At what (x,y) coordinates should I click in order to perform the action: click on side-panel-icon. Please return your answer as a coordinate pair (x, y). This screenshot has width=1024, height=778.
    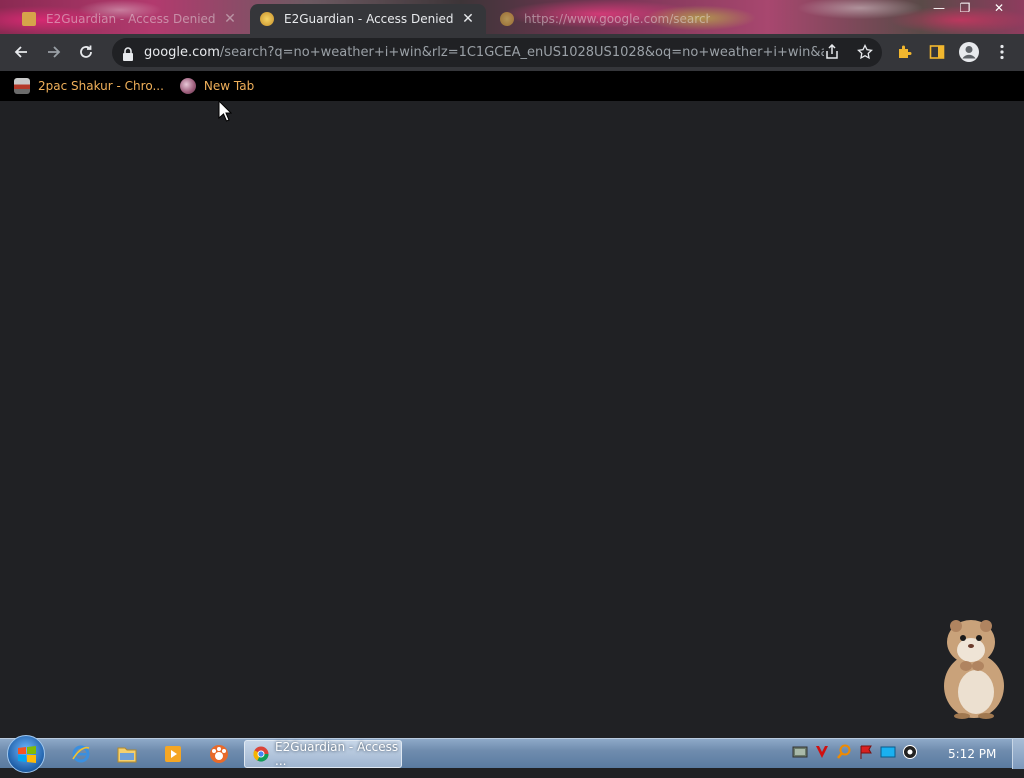
    Looking at the image, I should click on (937, 52).